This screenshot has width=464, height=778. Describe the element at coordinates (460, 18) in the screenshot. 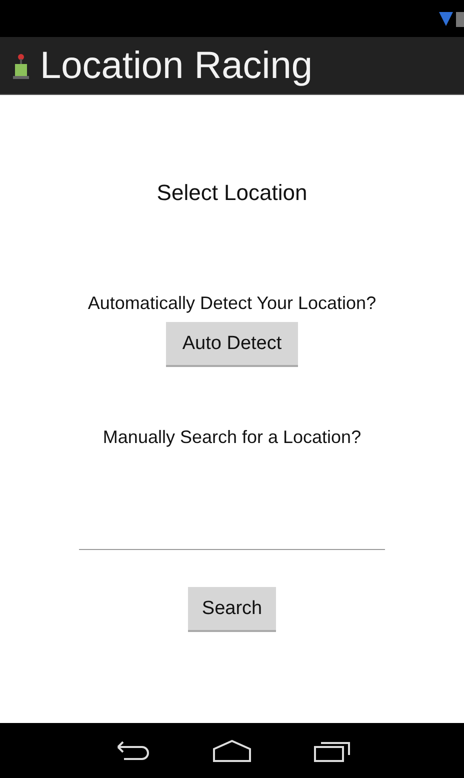

I see `battery-icon` at that location.